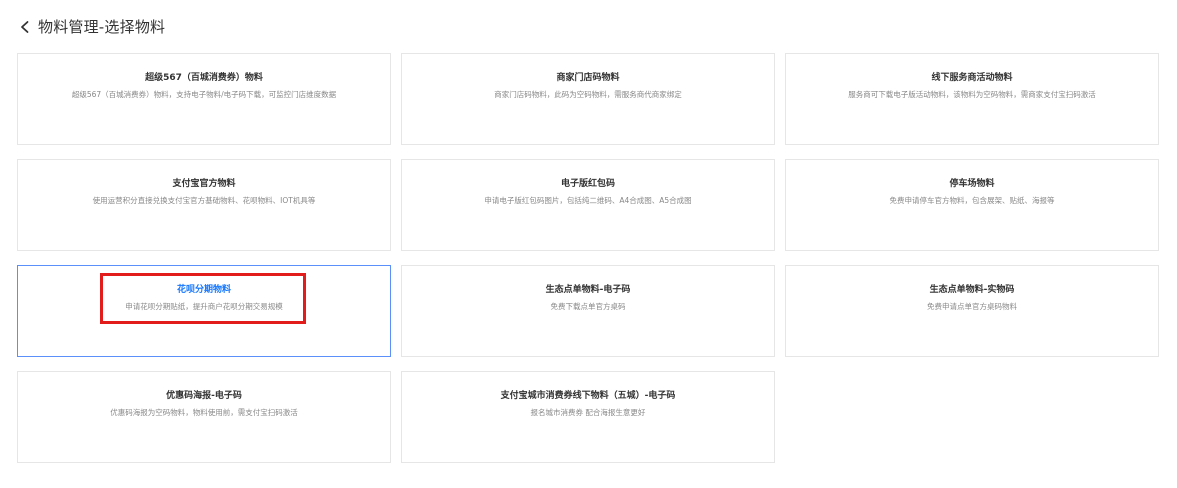 Image resolution: width=1177 pixels, height=488 pixels. What do you see at coordinates (587, 184) in the screenshot?
I see `card-title: 电子版红包码` at bounding box center [587, 184].